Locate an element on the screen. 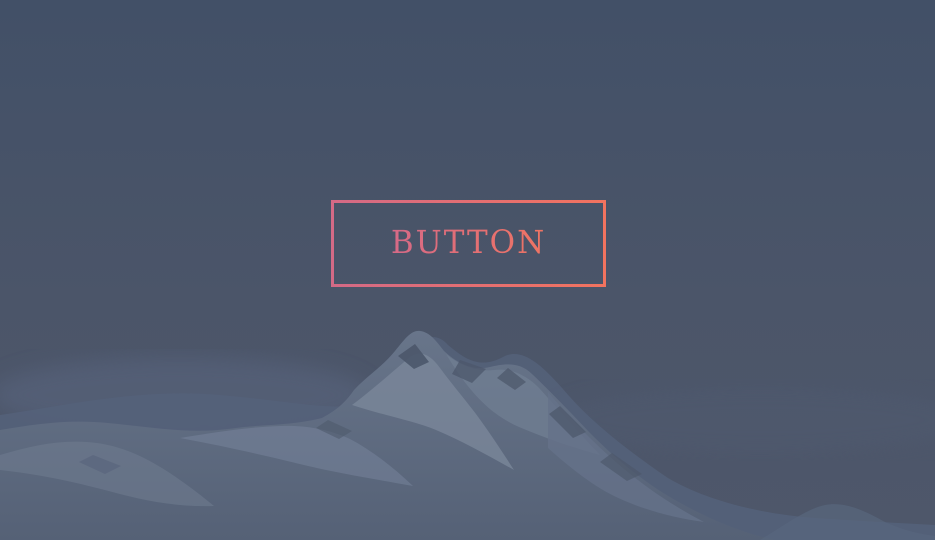 Image resolution: width=935 pixels, height=540 pixels. primary-button: BUTTON is located at coordinates (468, 243).